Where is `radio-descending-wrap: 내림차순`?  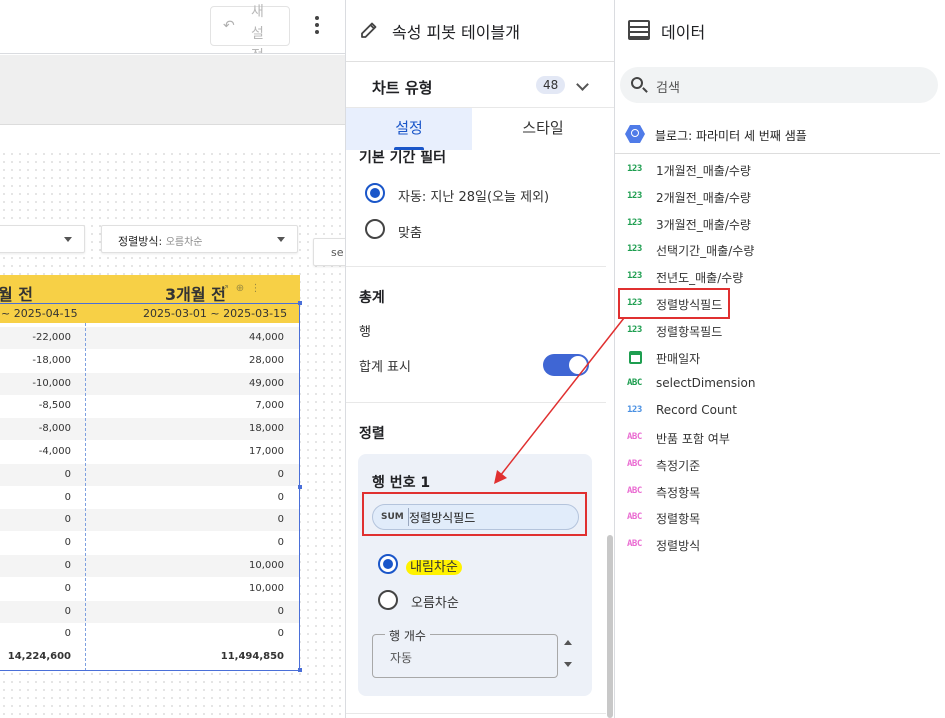 radio-descending-wrap: 내림차순 is located at coordinates (434, 565).